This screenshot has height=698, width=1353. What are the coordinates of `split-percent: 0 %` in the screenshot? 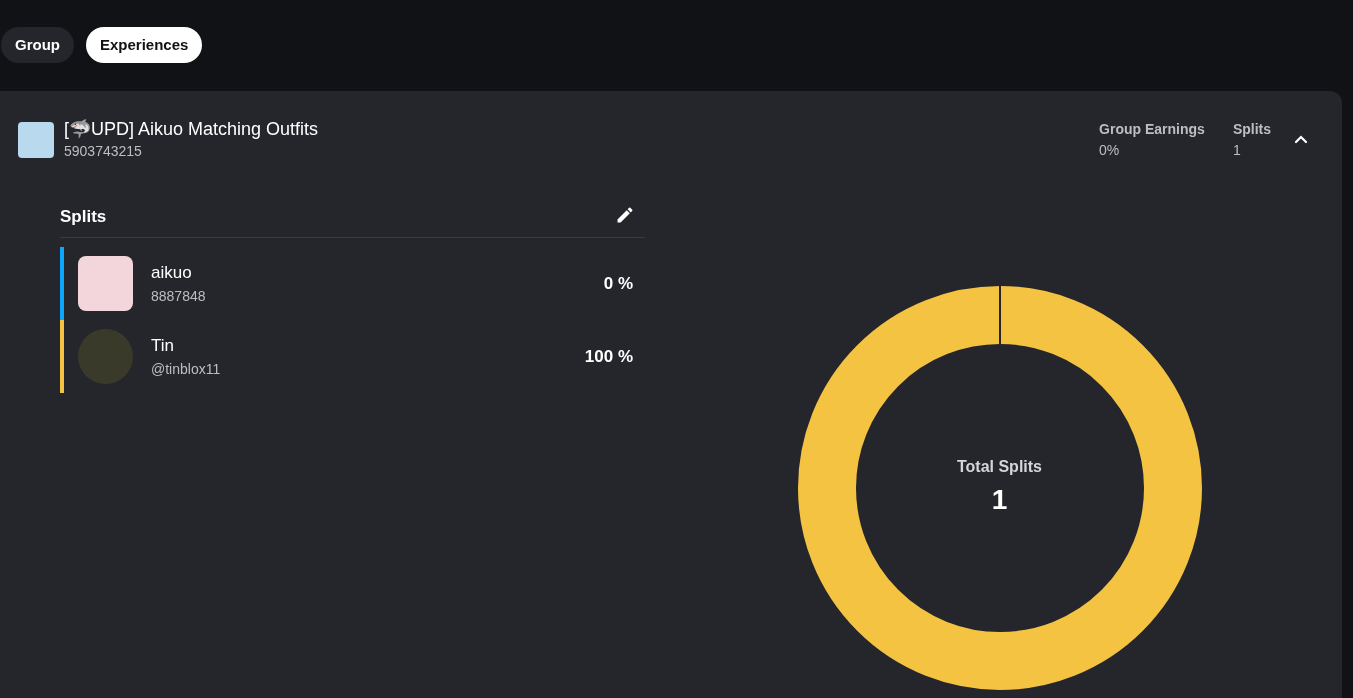 It's located at (618, 283).